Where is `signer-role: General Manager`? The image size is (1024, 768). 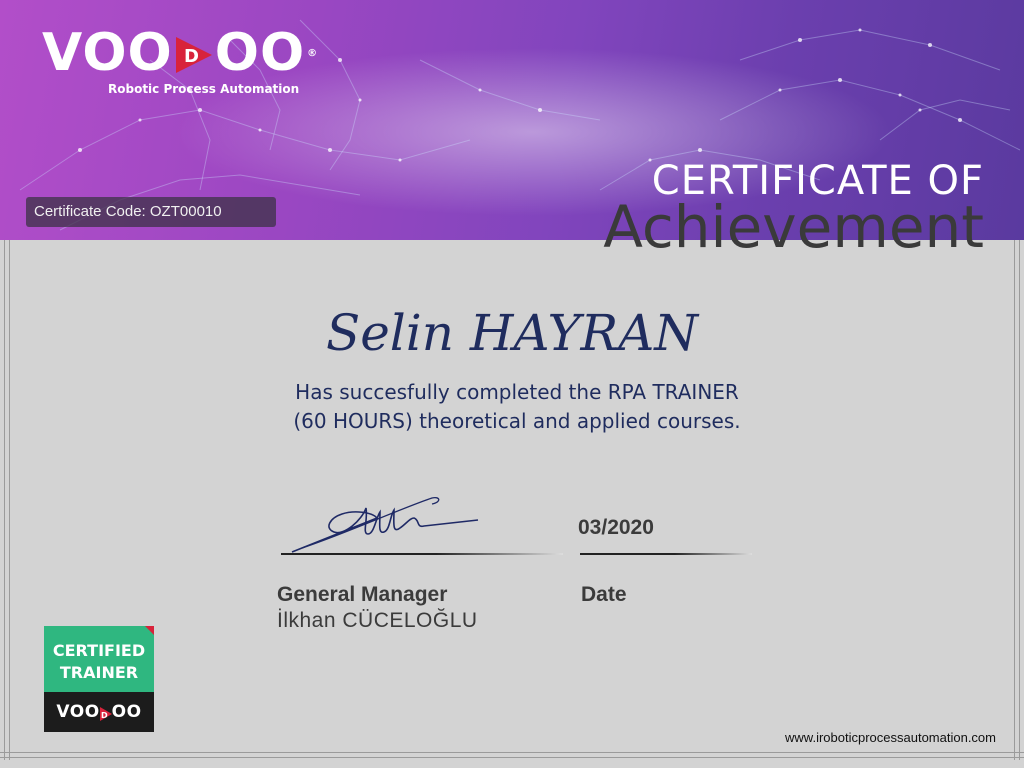 signer-role: General Manager is located at coordinates (362, 594).